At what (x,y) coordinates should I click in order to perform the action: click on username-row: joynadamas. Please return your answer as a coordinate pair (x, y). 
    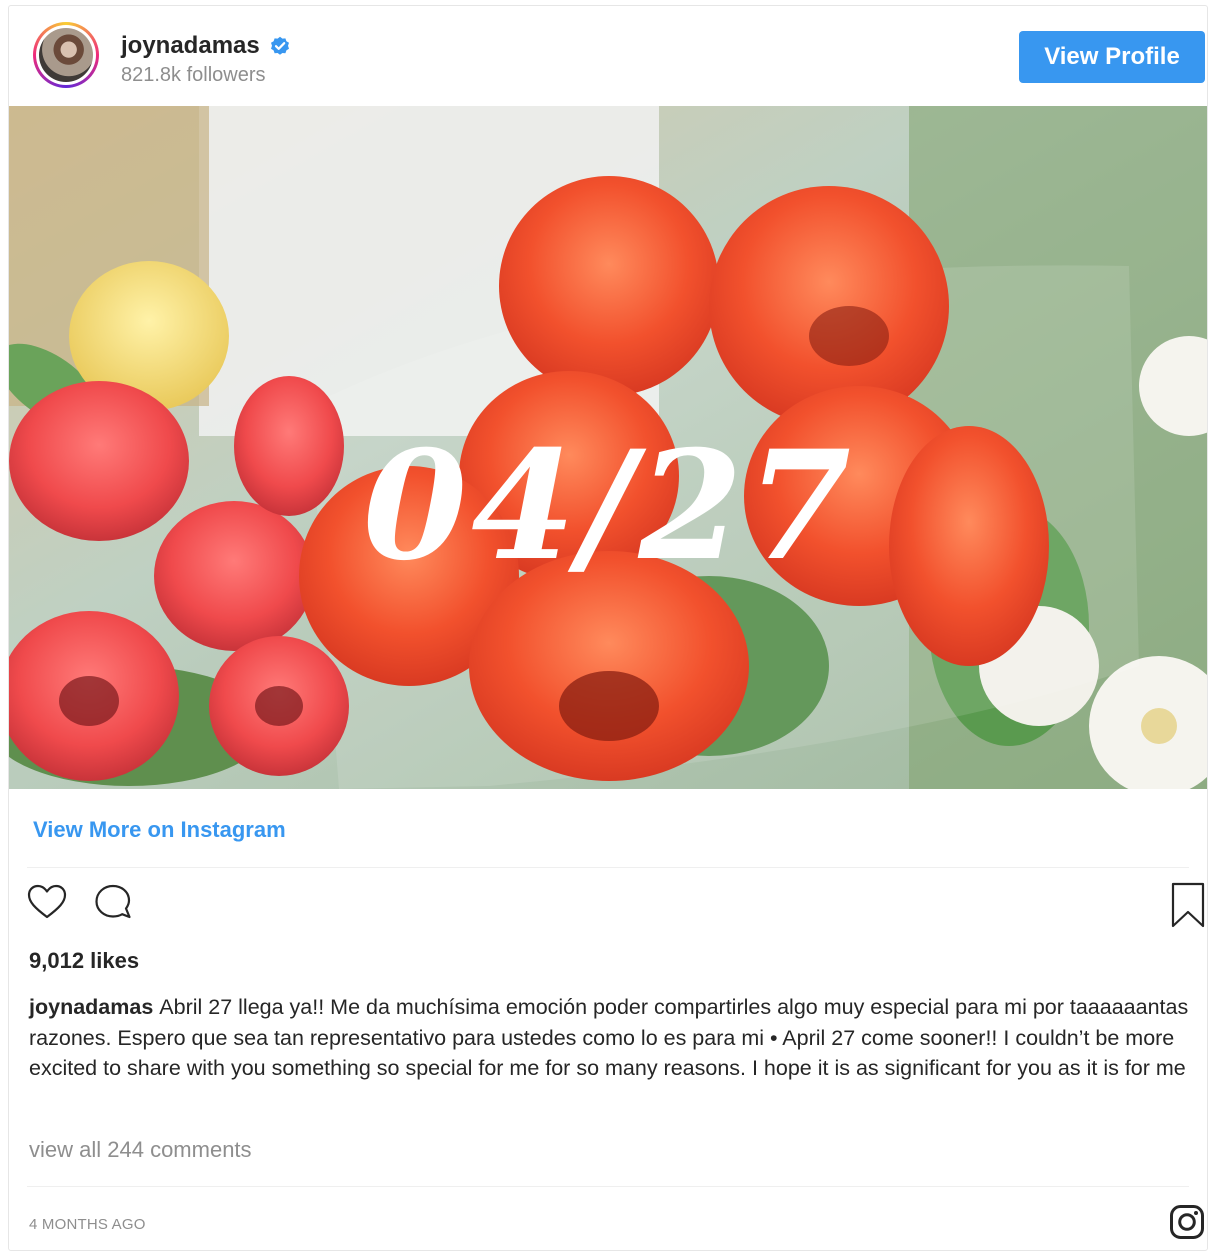
    Looking at the image, I should click on (205, 46).